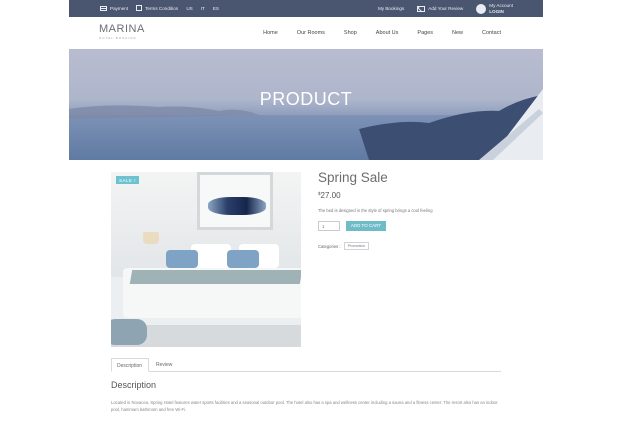  Describe the element at coordinates (425, 33) in the screenshot. I see `nav-pages: Pages` at that location.